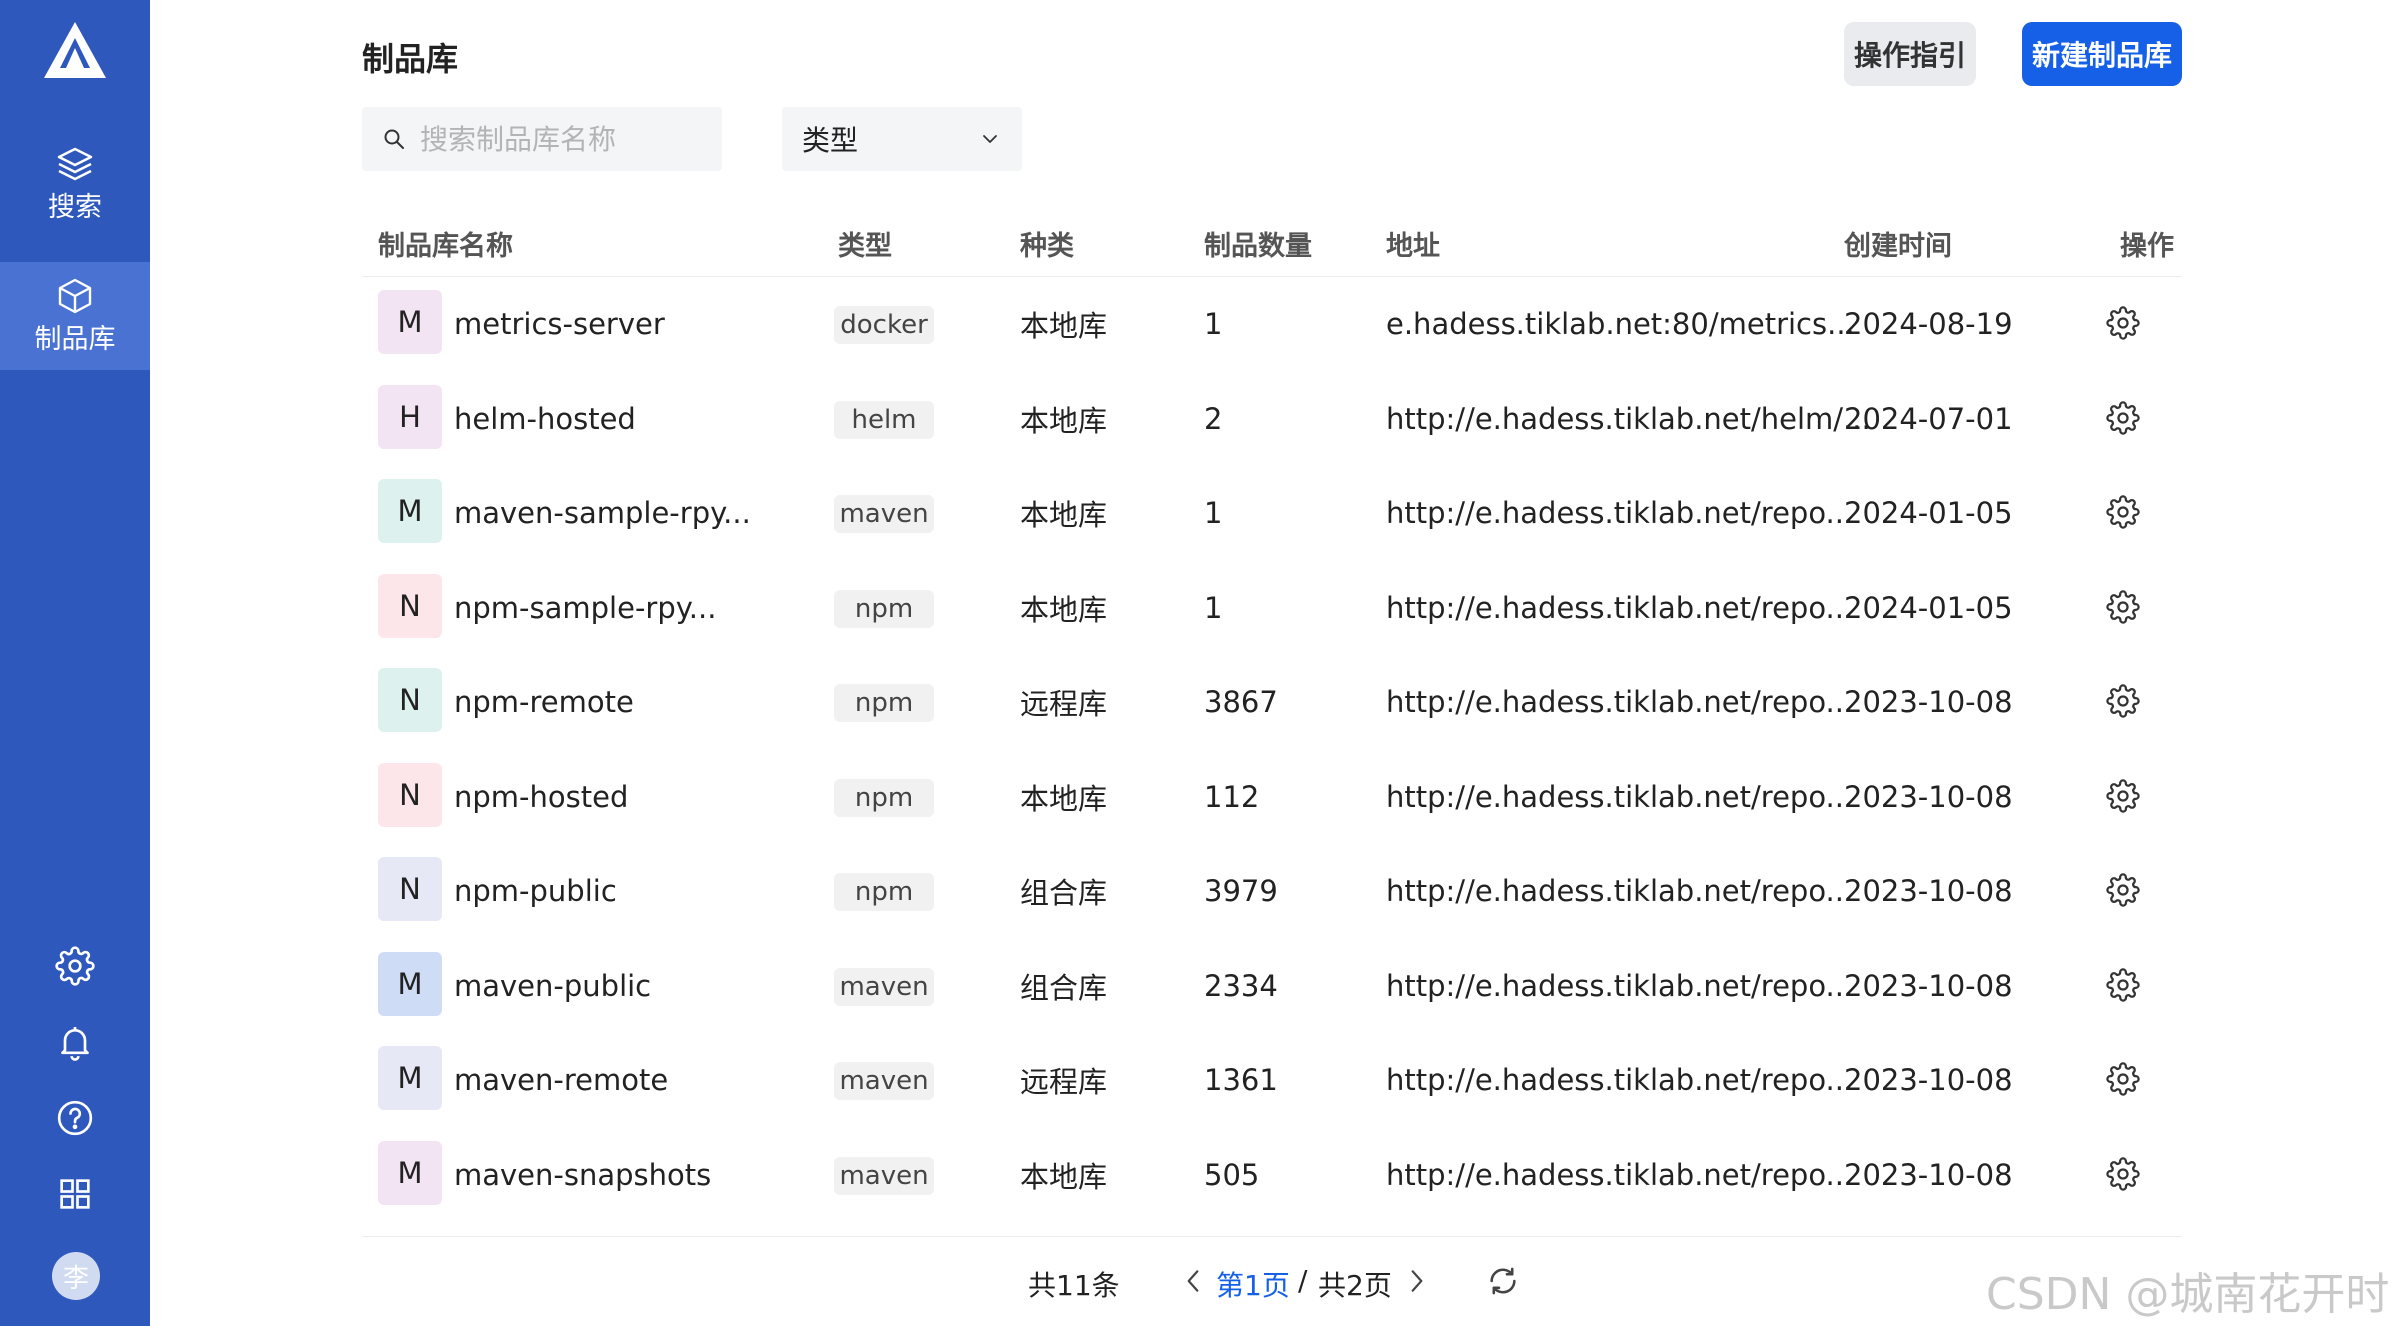 The image size is (2396, 1326). Describe the element at coordinates (582, 1175) in the screenshot. I see `repo-name: maven-snapshots` at that location.